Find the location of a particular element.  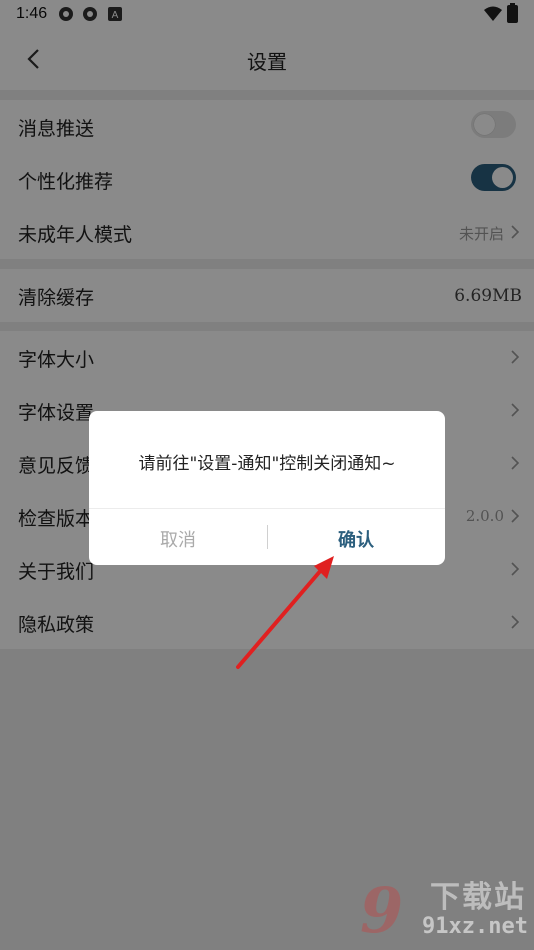

confirm-button: 确认 is located at coordinates (356, 539).